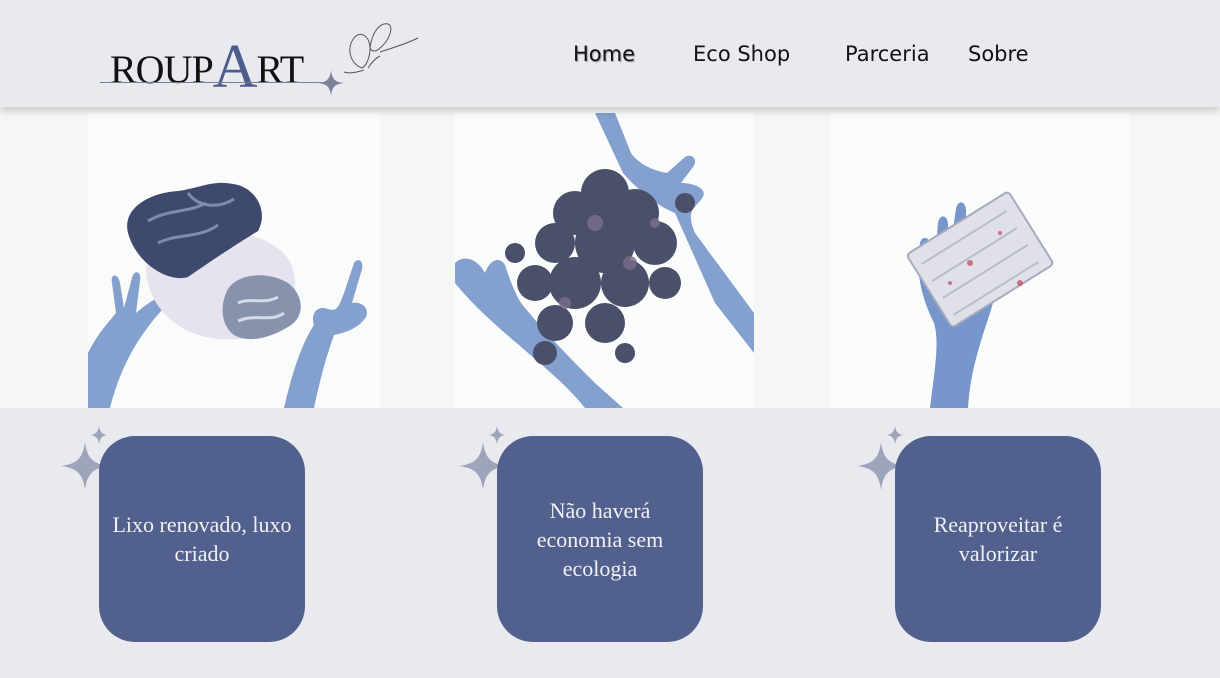 This screenshot has height=678, width=1220. I want to click on quote-card-text: Não haverá economia sem ecologia, so click(600, 539).